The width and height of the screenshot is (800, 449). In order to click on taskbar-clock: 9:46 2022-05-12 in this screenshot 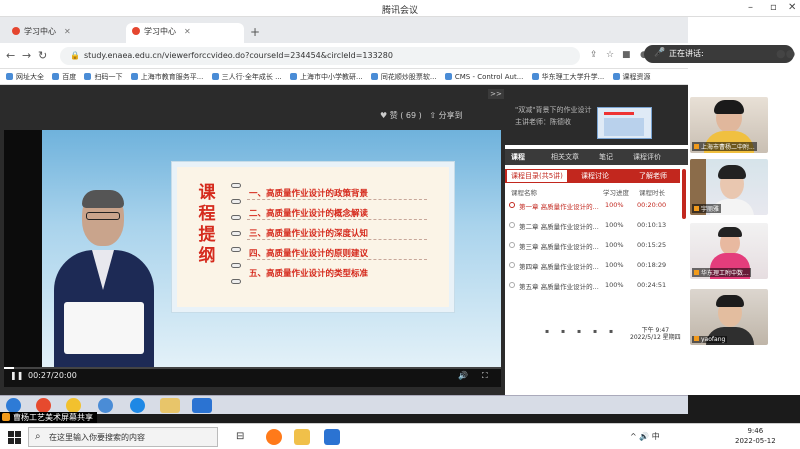, I will do `click(755, 436)`.